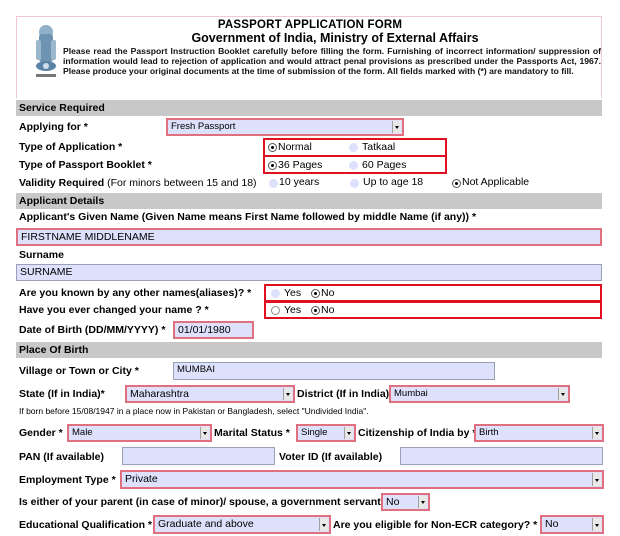 Image resolution: width=620 pixels, height=536 pixels. What do you see at coordinates (309, 350) in the screenshot?
I see `section-place-of-birth: Place Of Birth` at bounding box center [309, 350].